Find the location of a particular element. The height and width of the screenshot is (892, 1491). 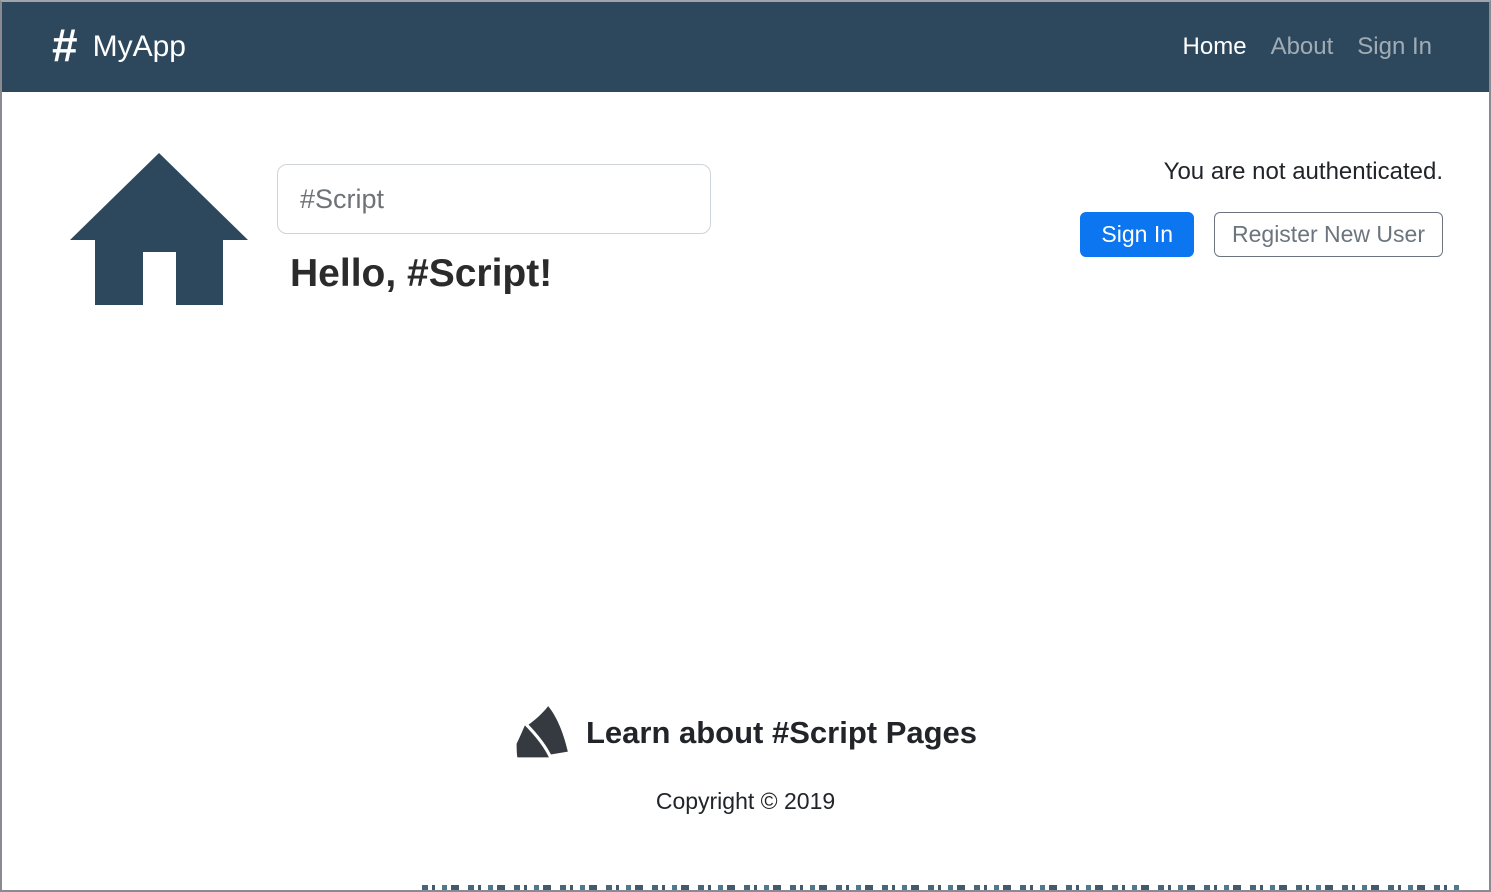

register-new-user-button: Register New User is located at coordinates (1328, 234).